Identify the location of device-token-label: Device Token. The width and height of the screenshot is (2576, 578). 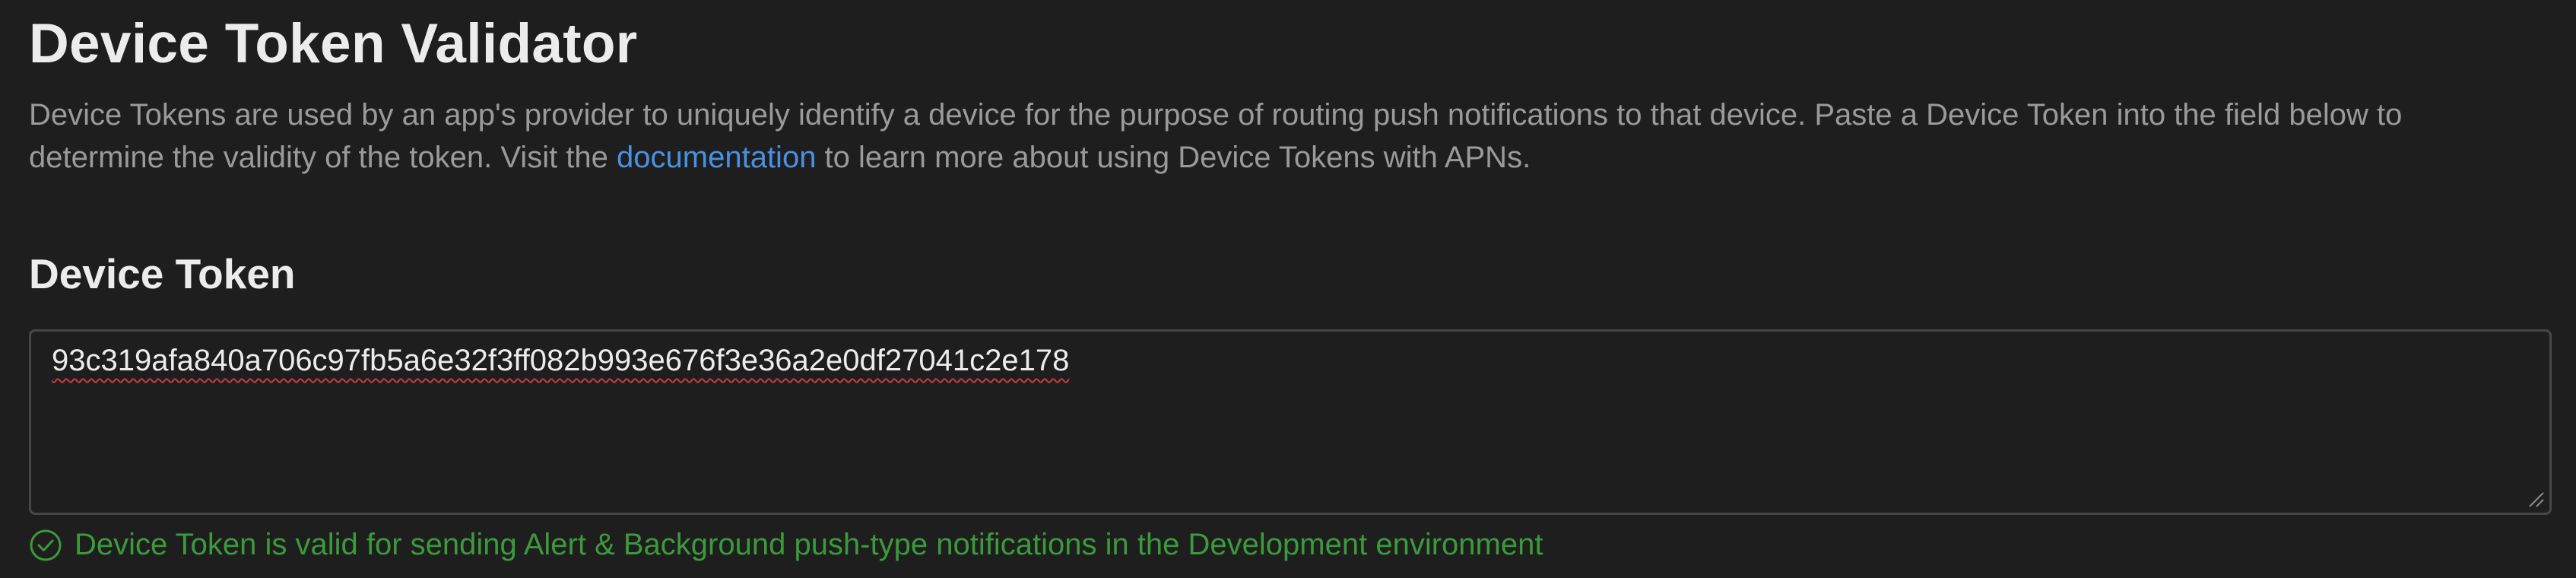
(162, 273).